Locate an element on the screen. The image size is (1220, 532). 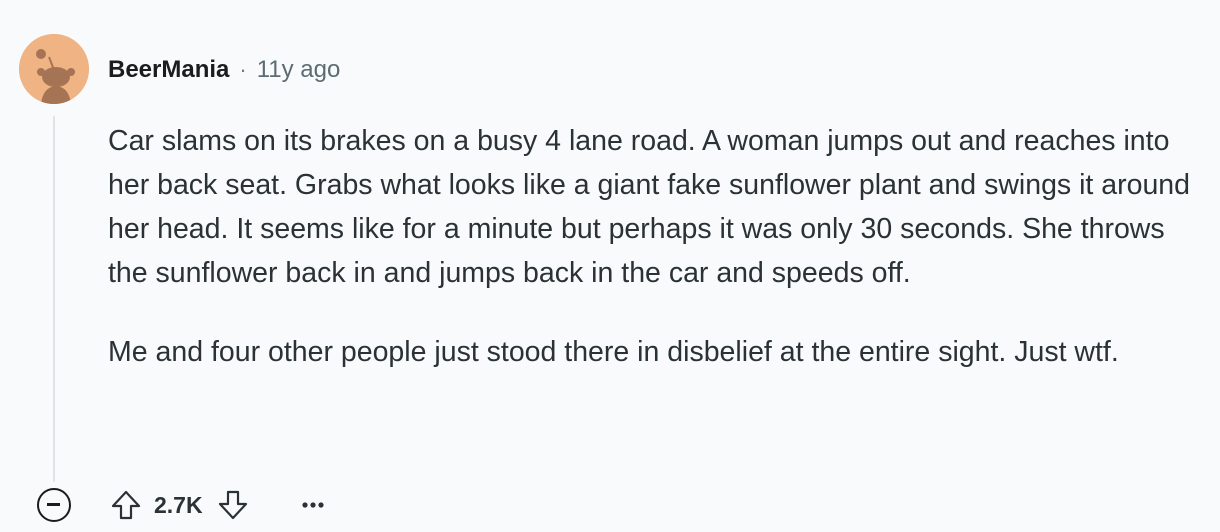
comment-actions: 2.7K is located at coordinates (219, 505).